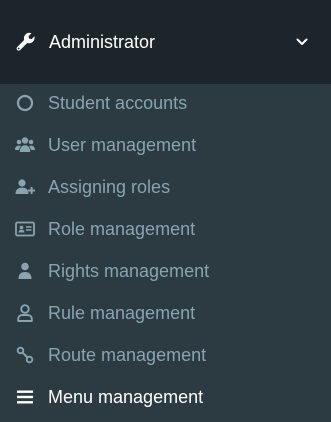  What do you see at coordinates (25, 229) in the screenshot?
I see `id-card-icon` at bounding box center [25, 229].